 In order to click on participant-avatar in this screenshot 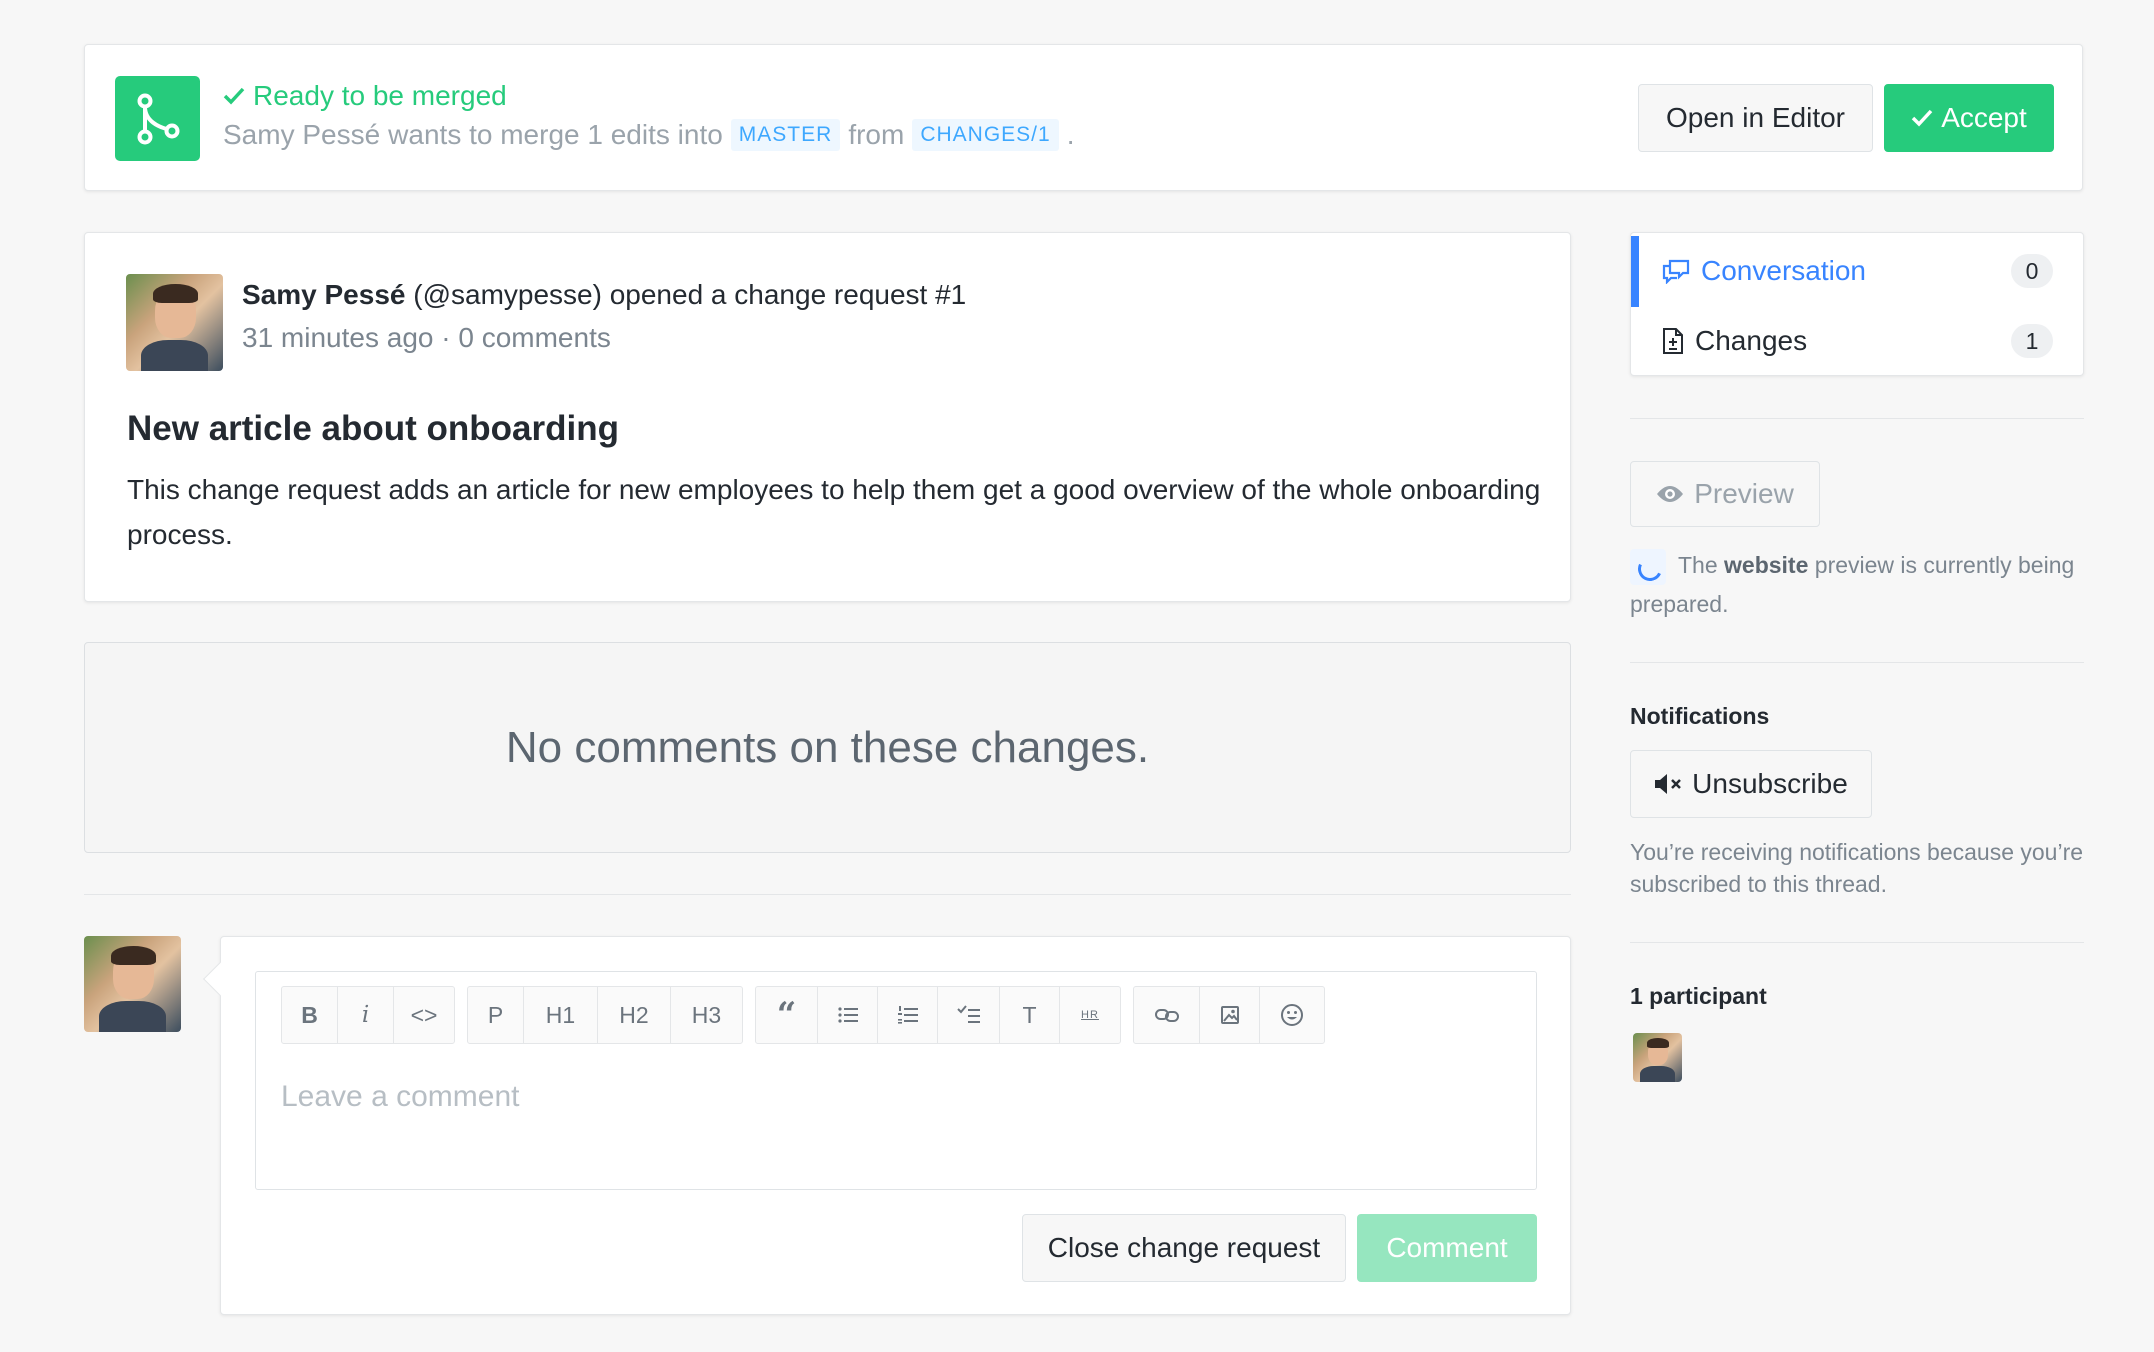, I will do `click(1657, 1057)`.